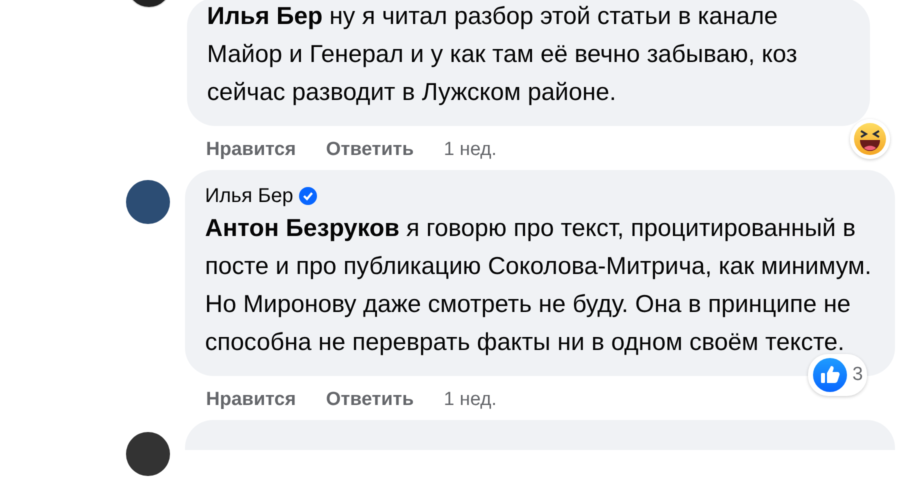  I want to click on author-name: Илья Бер, so click(249, 196).